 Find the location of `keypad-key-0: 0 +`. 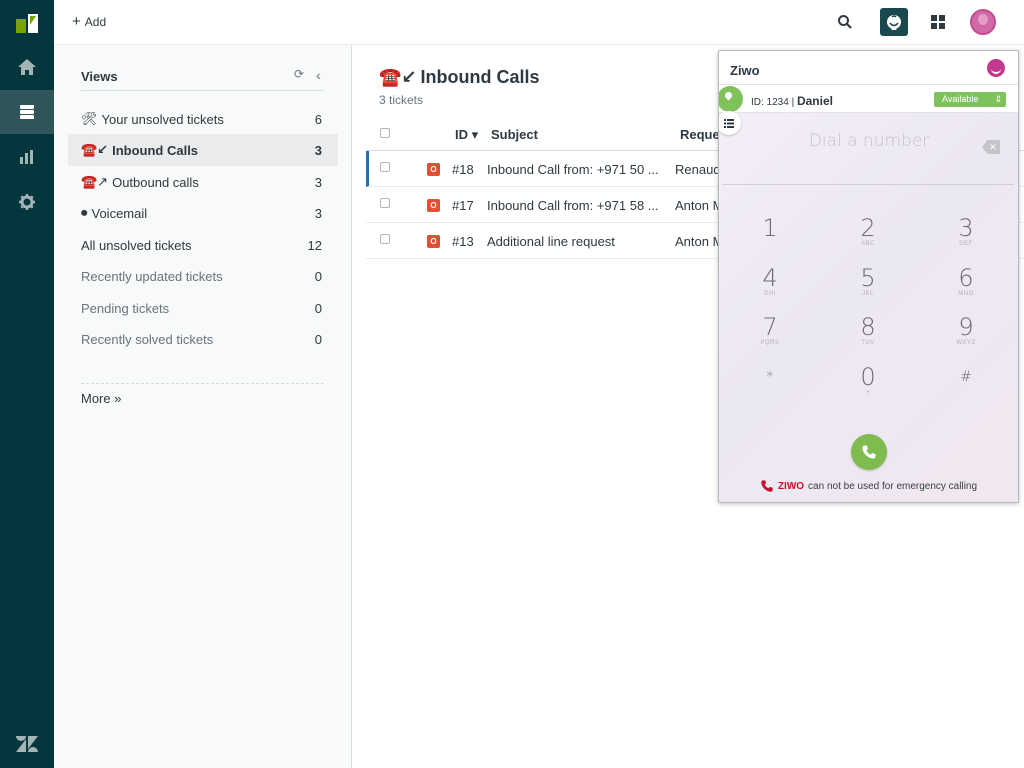

keypad-key-0: 0 + is located at coordinates (868, 384).